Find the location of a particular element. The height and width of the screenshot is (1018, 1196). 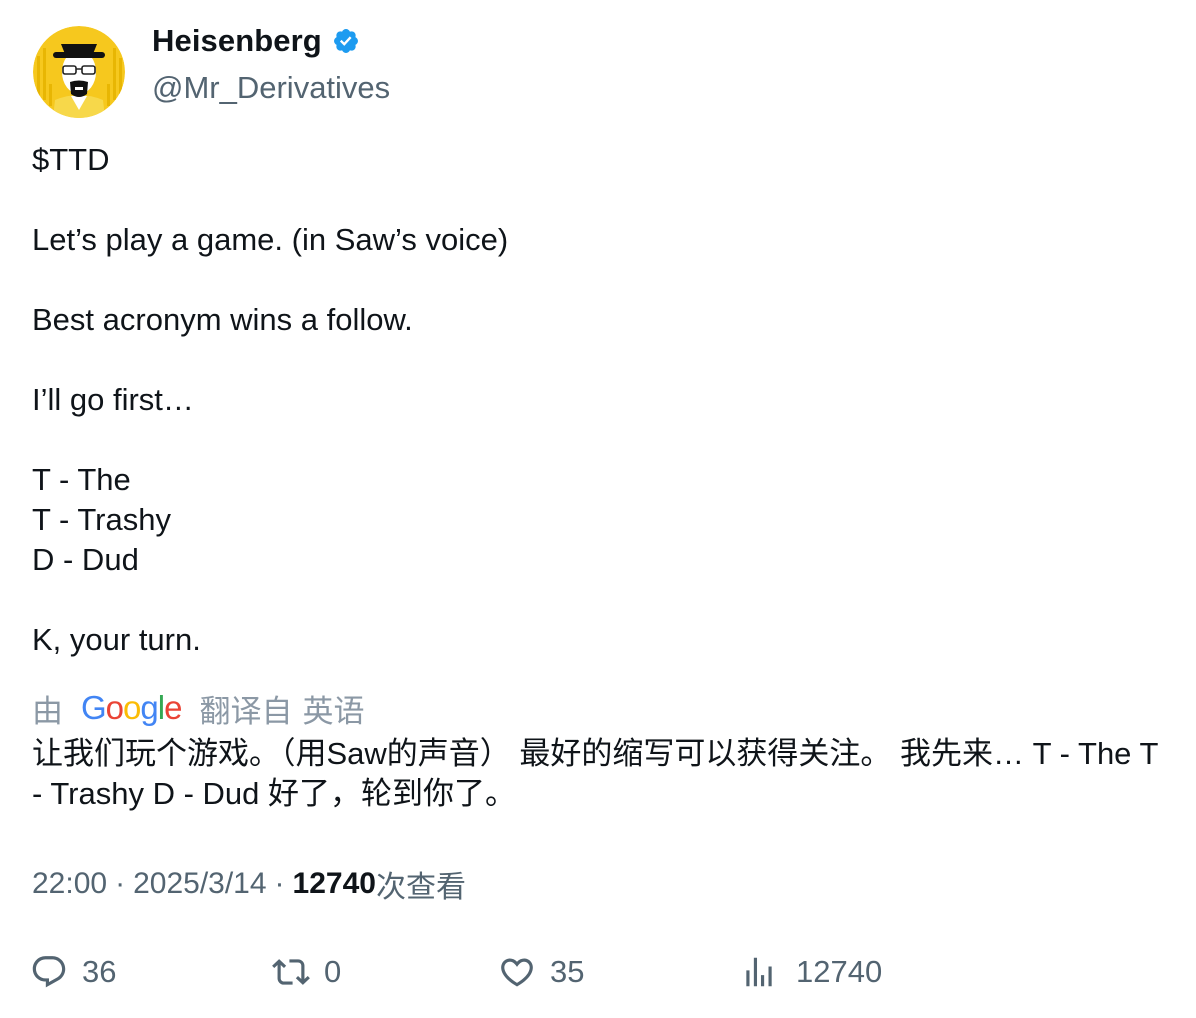

tweet-line: $TTD is located at coordinates (597, 160).